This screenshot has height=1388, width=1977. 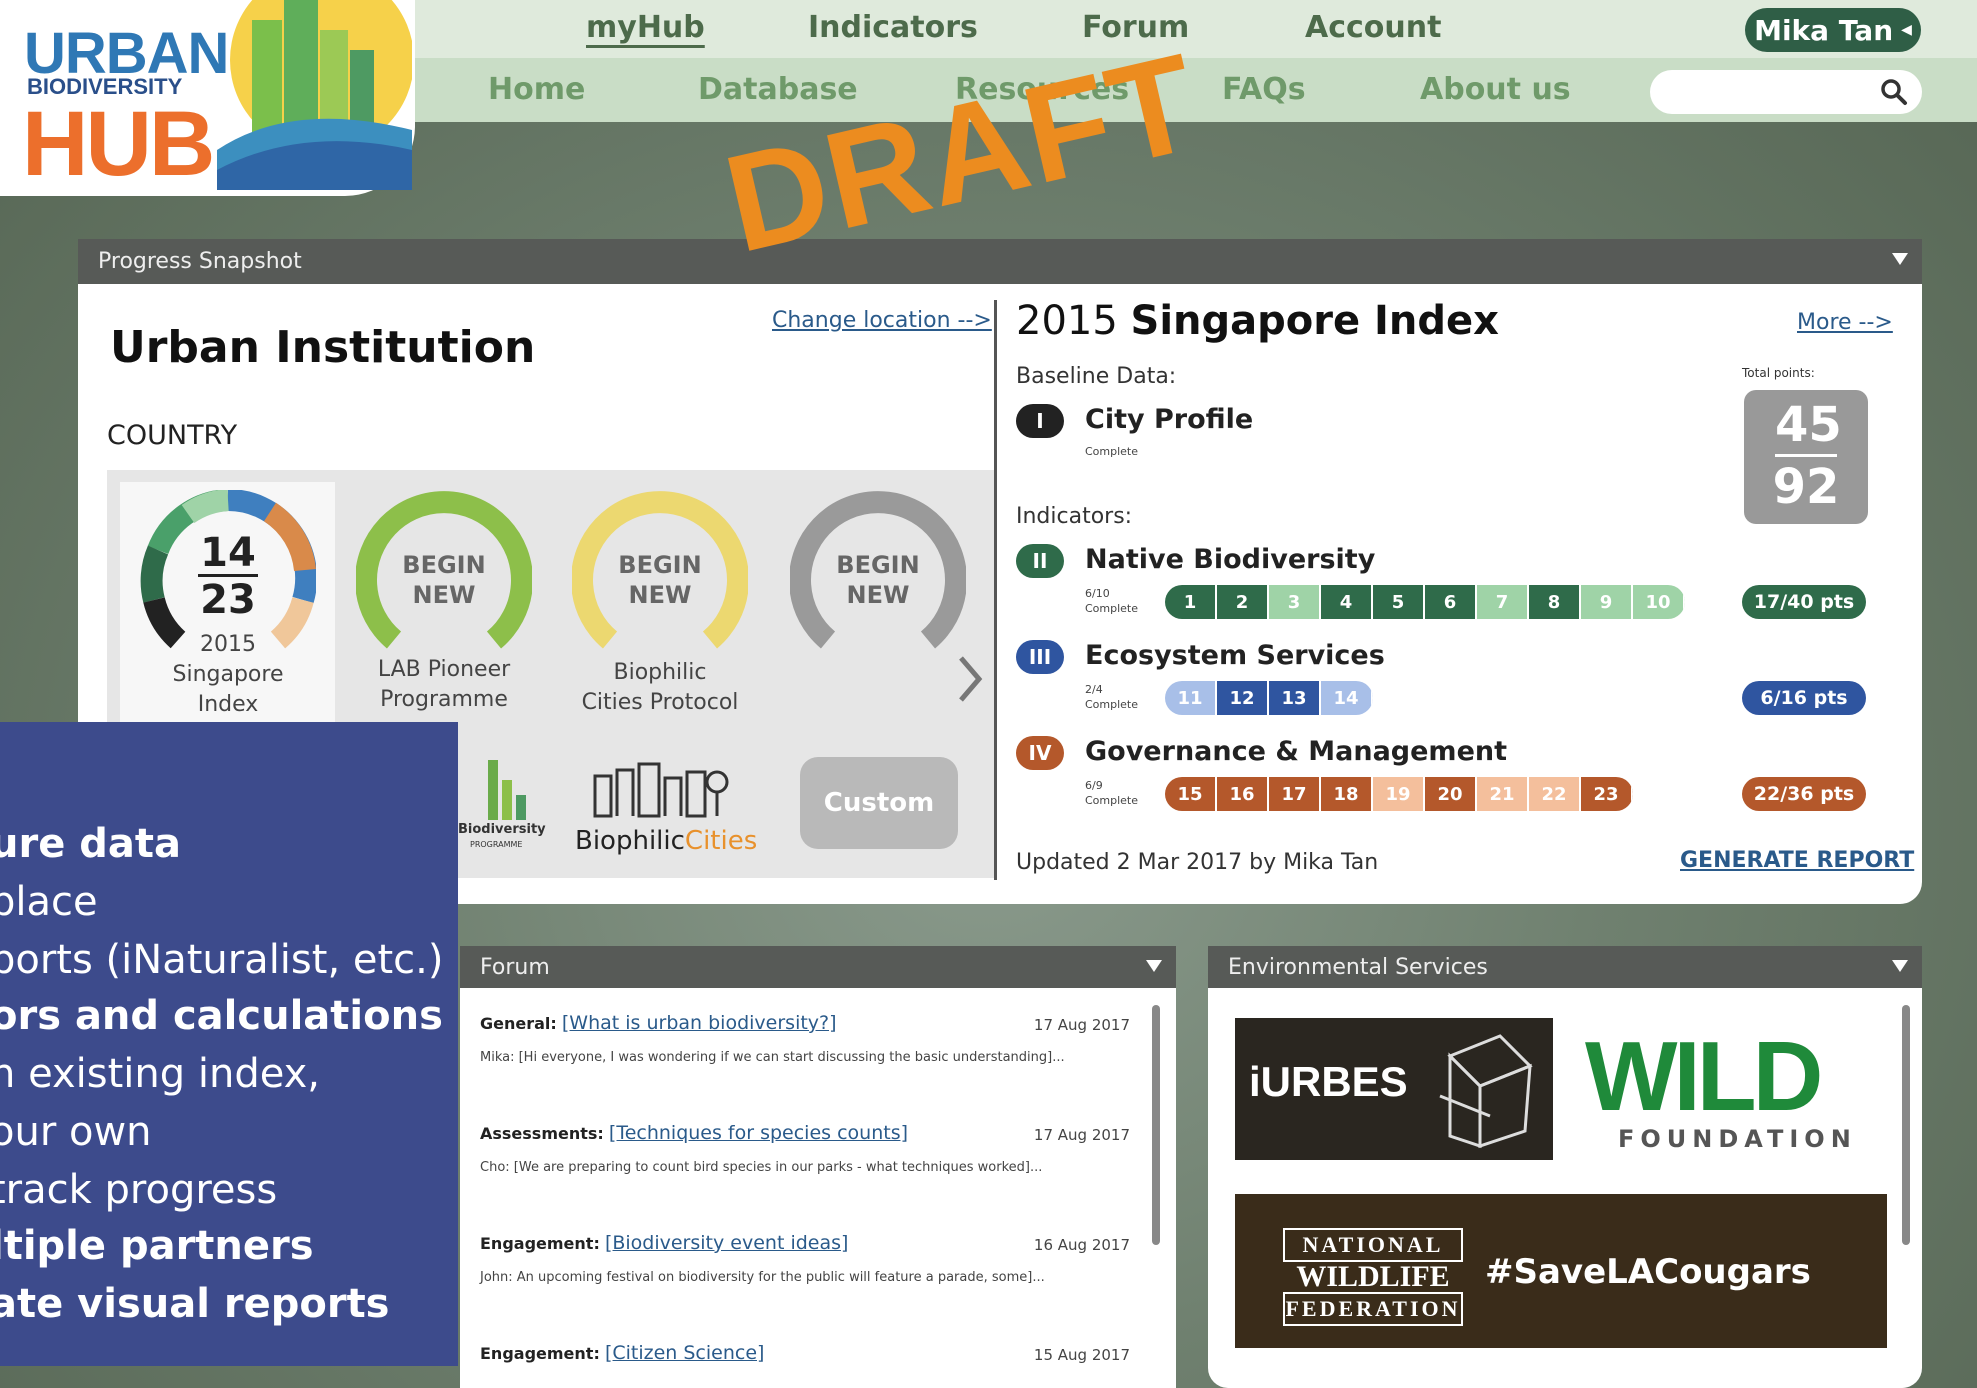 I want to click on new-label: NEW, so click(x=660, y=595).